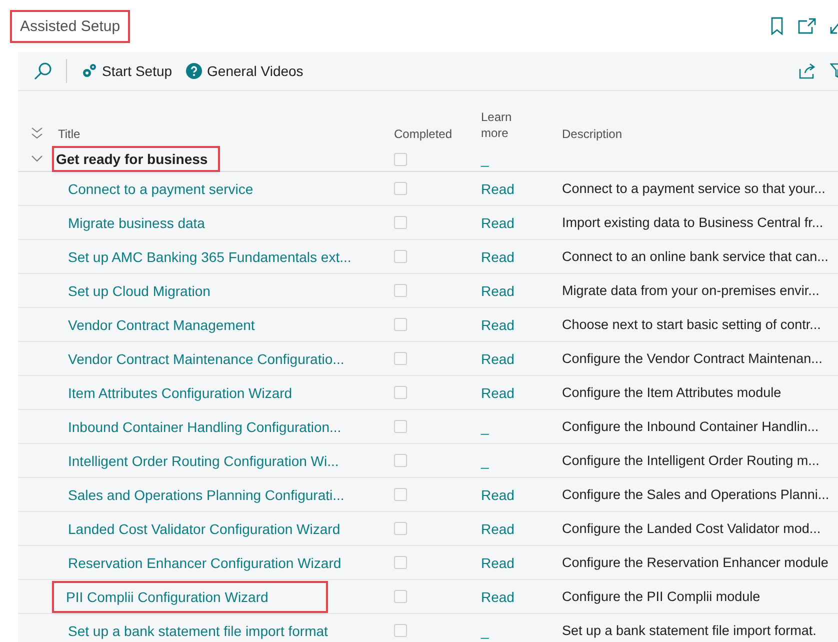 The width and height of the screenshot is (838, 642). I want to click on description-cell-text: Configure the Reservation Enhancer module, so click(696, 562).